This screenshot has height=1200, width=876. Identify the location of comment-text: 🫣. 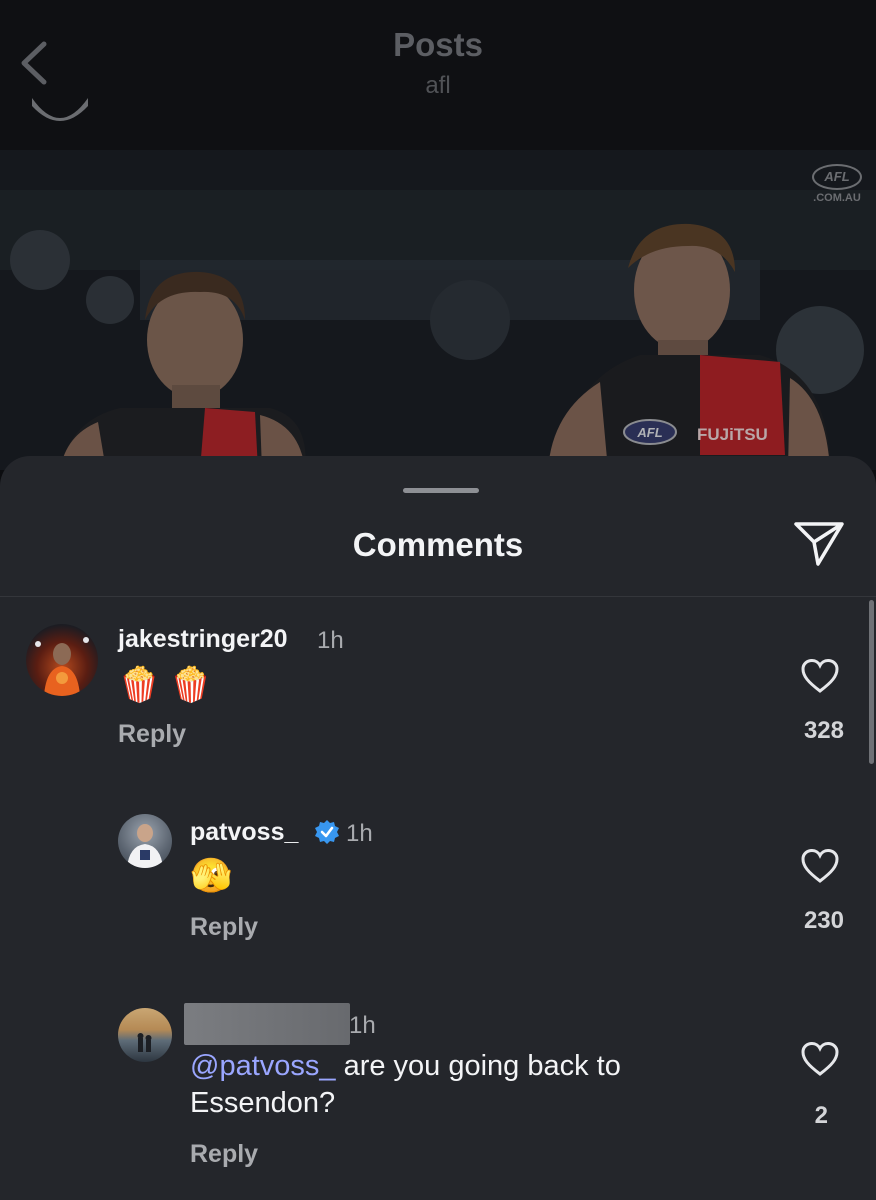
(211, 876).